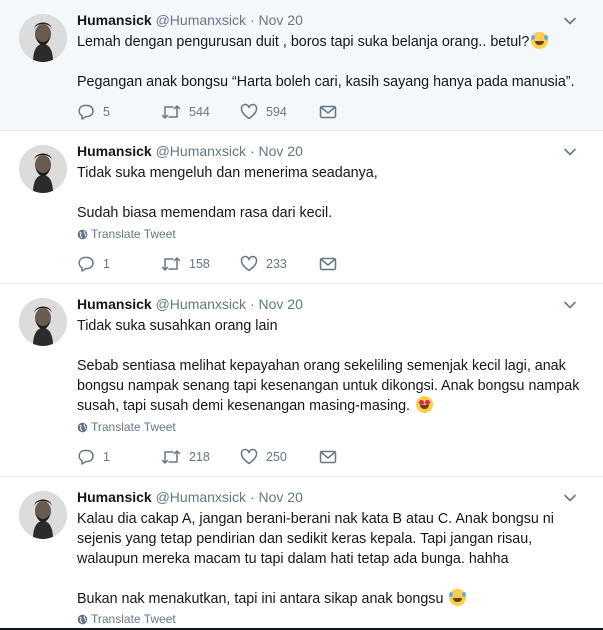 This screenshot has width=603, height=630. What do you see at coordinates (106, 112) in the screenshot?
I see `reply-count: 5` at bounding box center [106, 112].